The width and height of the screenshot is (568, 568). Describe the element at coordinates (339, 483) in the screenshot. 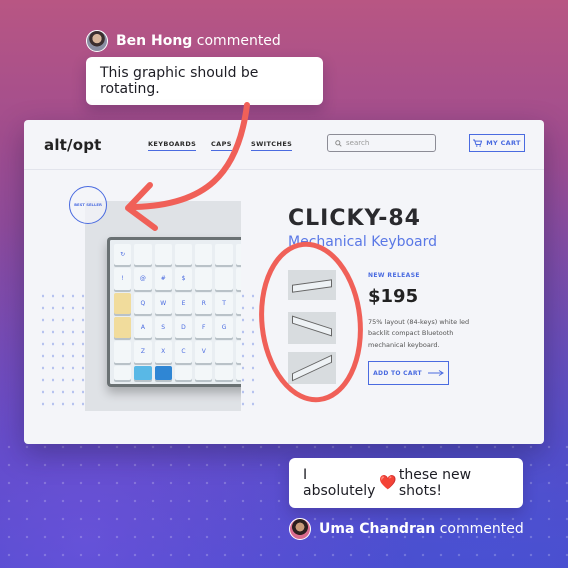

I see `comment-text: I absolutely` at that location.